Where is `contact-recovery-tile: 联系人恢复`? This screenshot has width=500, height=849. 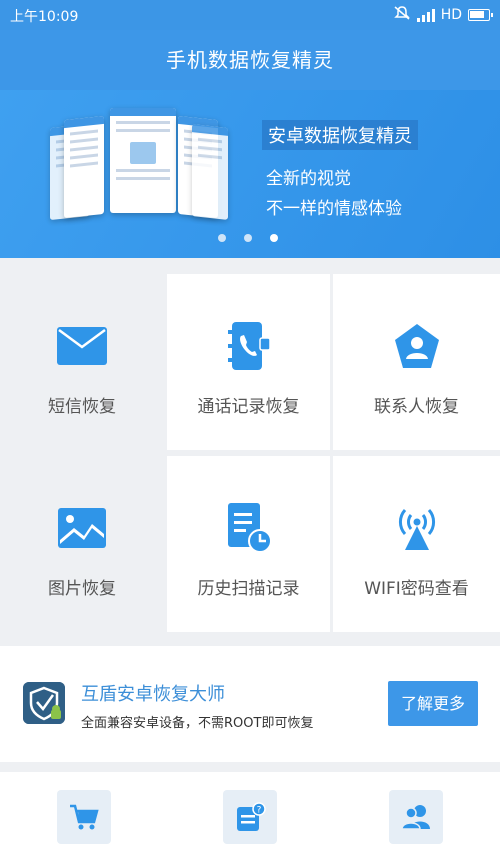 contact-recovery-tile: 联系人恢复 is located at coordinates (416, 362).